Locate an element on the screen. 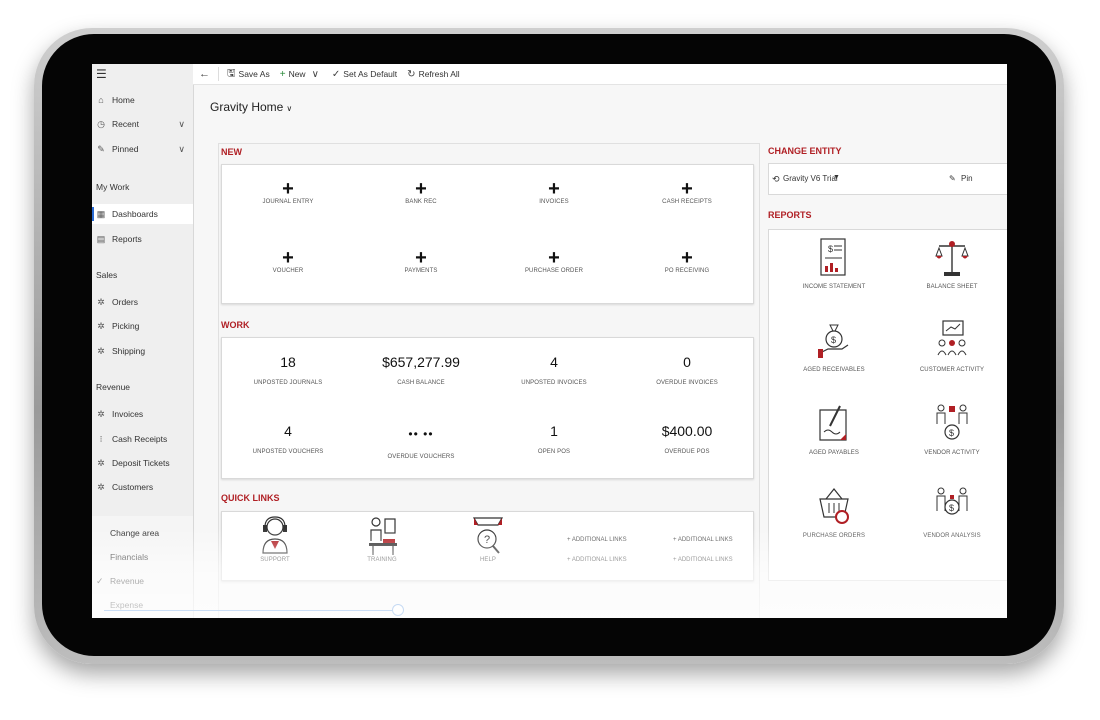 Image resolution: width=1100 pixels, height=720 pixels. report-vendor-activity: $ VENDOR ACTIVITY is located at coordinates (952, 429).